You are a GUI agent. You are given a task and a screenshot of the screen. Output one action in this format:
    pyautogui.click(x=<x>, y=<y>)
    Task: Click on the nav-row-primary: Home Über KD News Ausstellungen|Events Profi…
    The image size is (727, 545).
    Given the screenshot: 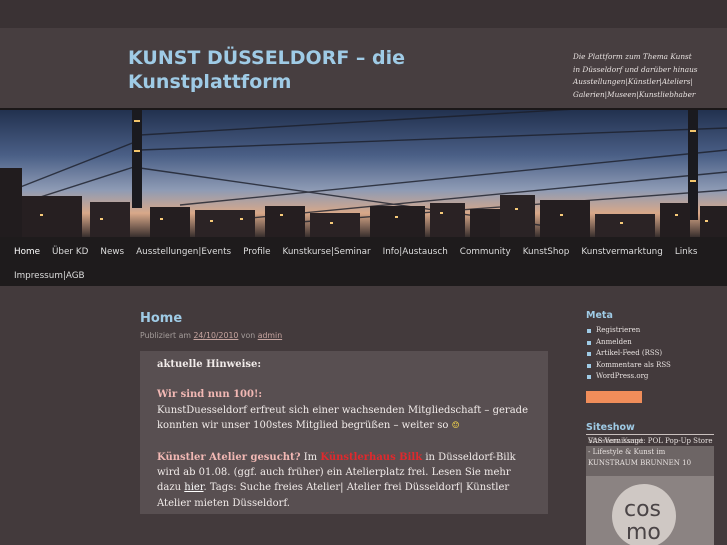 What is the action you would take?
    pyautogui.click(x=355, y=252)
    